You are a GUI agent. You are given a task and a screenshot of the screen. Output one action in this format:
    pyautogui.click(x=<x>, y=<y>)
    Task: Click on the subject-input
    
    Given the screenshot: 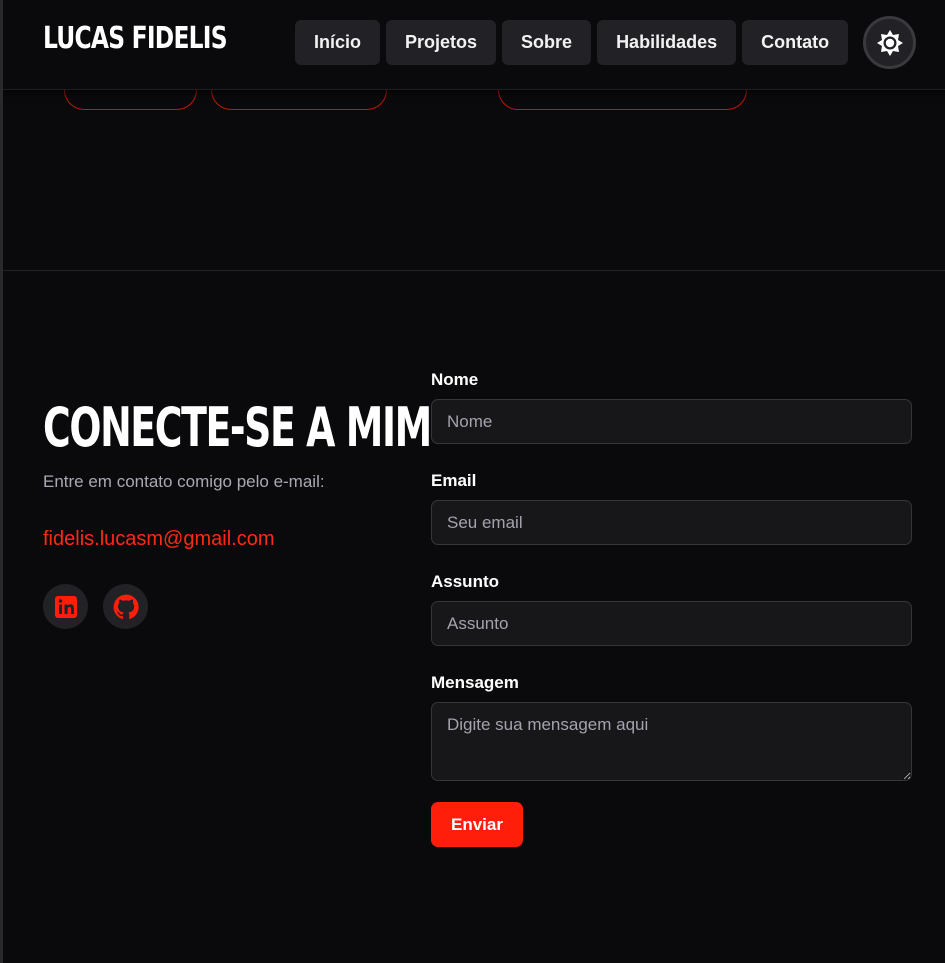 What is the action you would take?
    pyautogui.click(x=671, y=623)
    